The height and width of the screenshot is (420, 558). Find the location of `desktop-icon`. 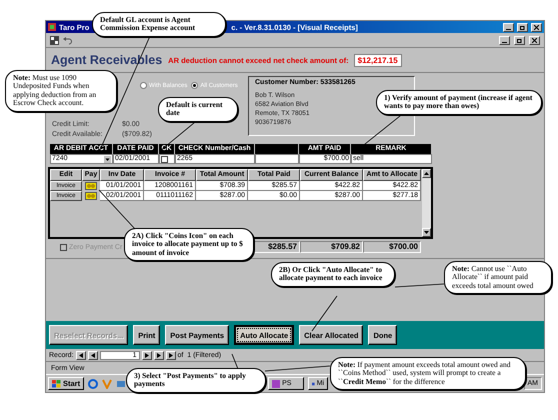

desktop-icon is located at coordinates (121, 383).